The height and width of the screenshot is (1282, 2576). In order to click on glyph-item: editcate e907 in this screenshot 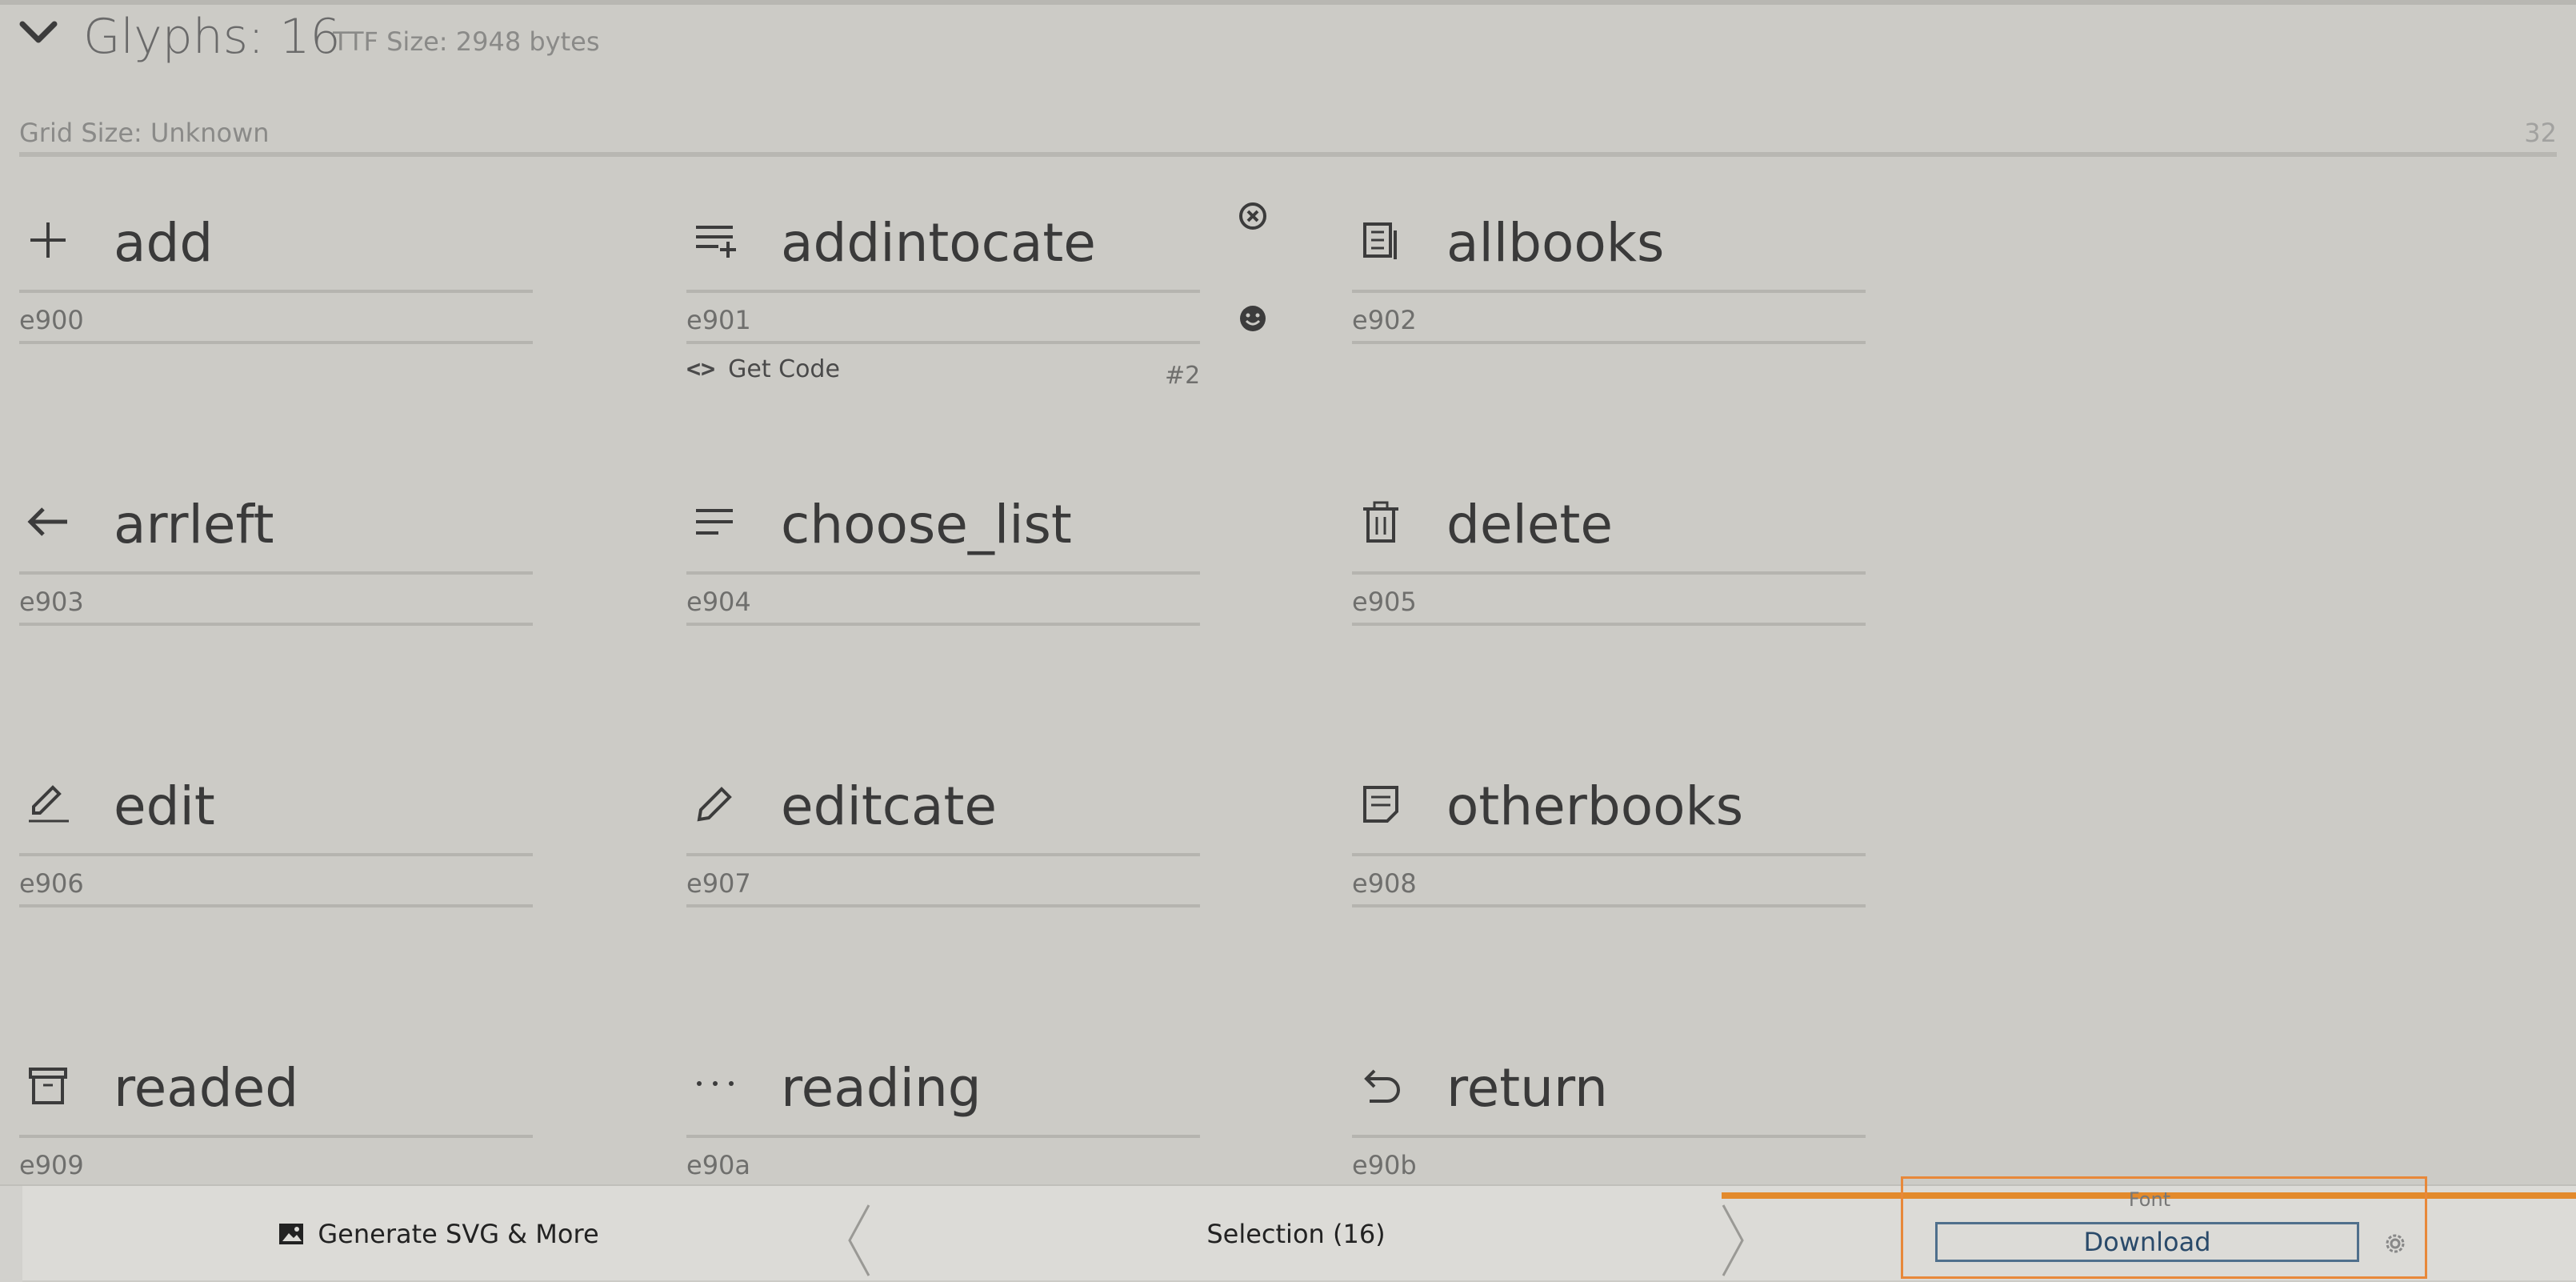, I will do `click(943, 835)`.